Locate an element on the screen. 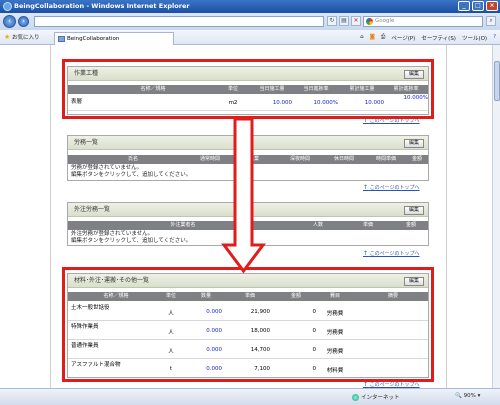  flow-arrow-icon is located at coordinates (243, 195).